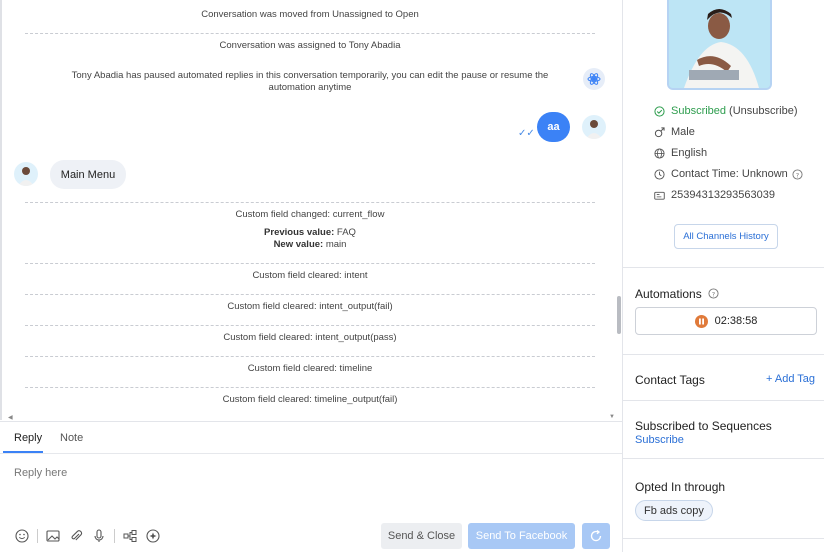  I want to click on automation-pause-timer: 02:38:58, so click(726, 321).